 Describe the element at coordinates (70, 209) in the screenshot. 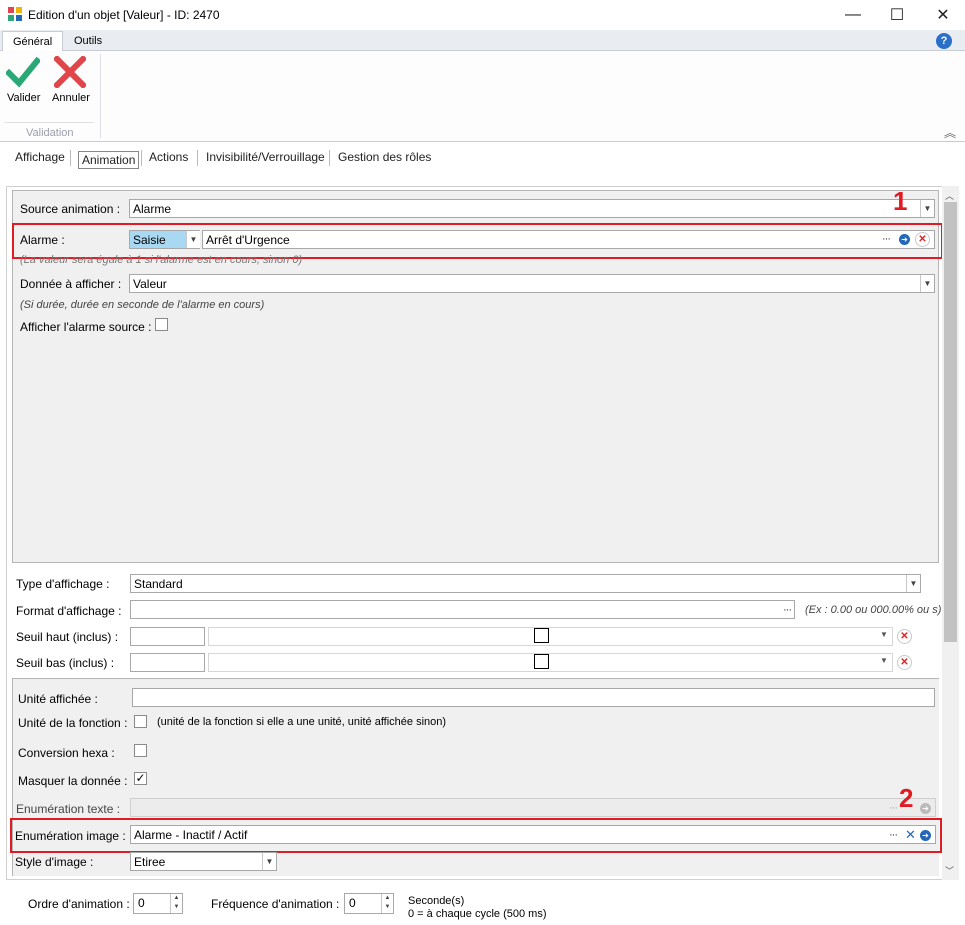

I see `source-animation-label: Source animation :` at that location.